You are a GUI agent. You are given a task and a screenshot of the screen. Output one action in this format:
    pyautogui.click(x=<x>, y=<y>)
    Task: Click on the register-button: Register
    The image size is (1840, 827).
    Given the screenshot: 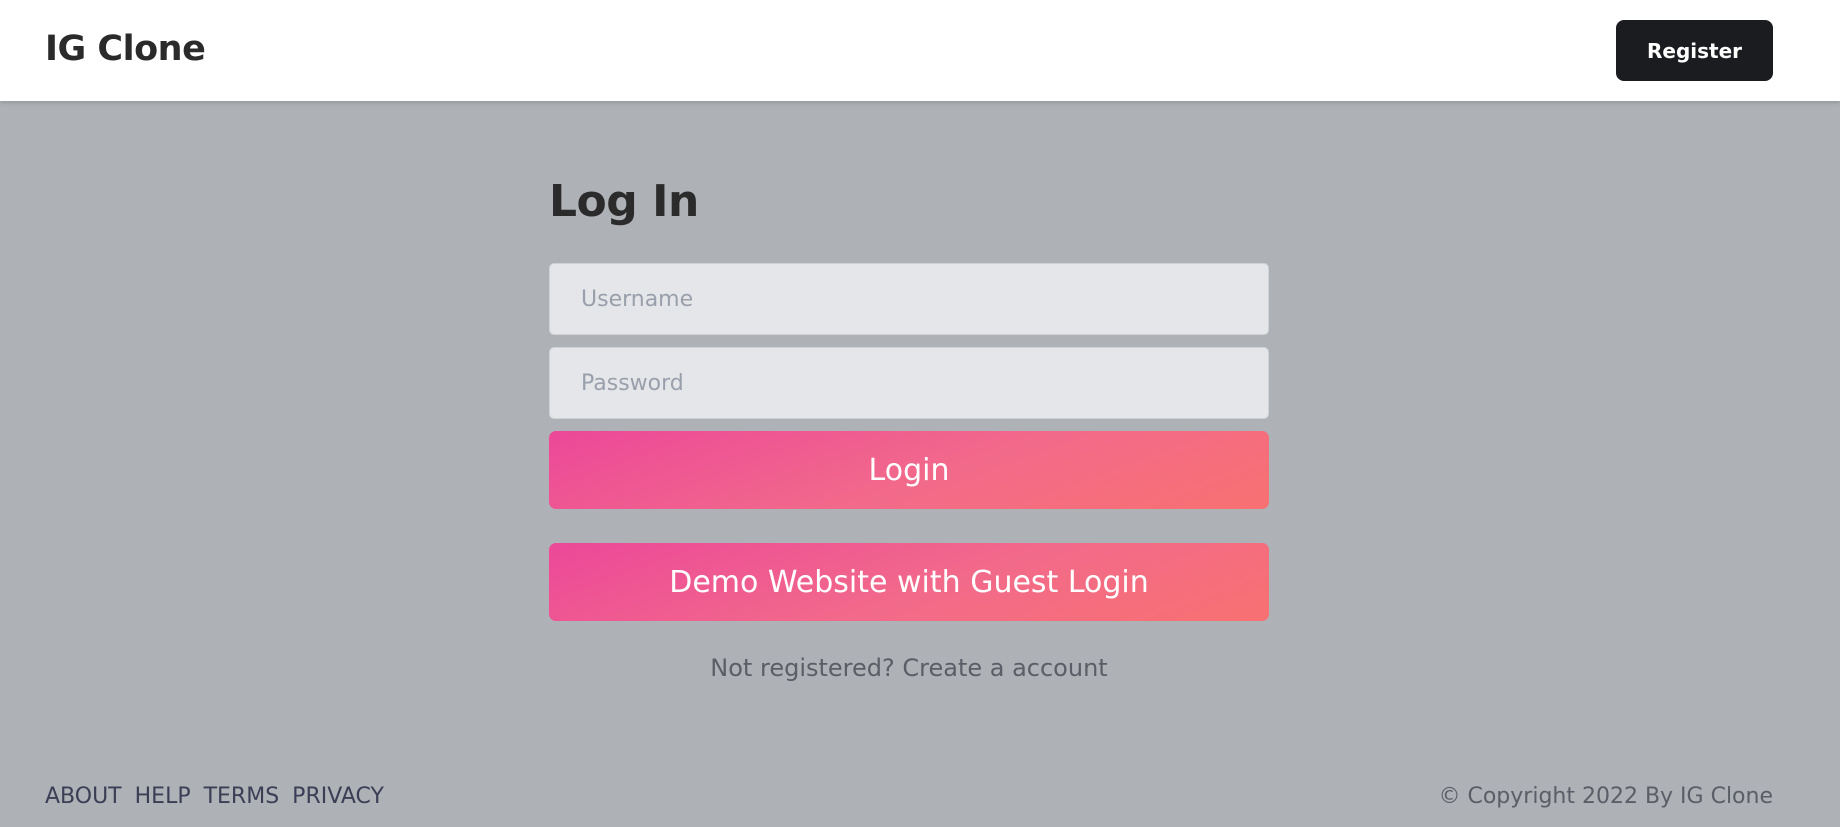 What is the action you would take?
    pyautogui.click(x=1694, y=50)
    